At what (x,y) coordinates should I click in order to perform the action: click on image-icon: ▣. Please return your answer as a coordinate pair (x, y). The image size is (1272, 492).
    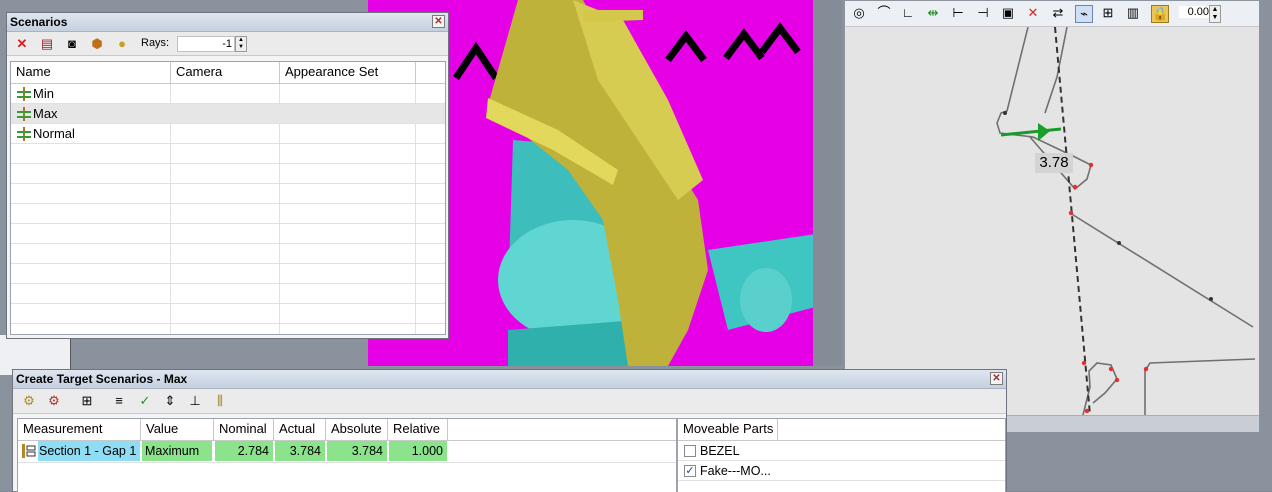
    Looking at the image, I should click on (1008, 13).